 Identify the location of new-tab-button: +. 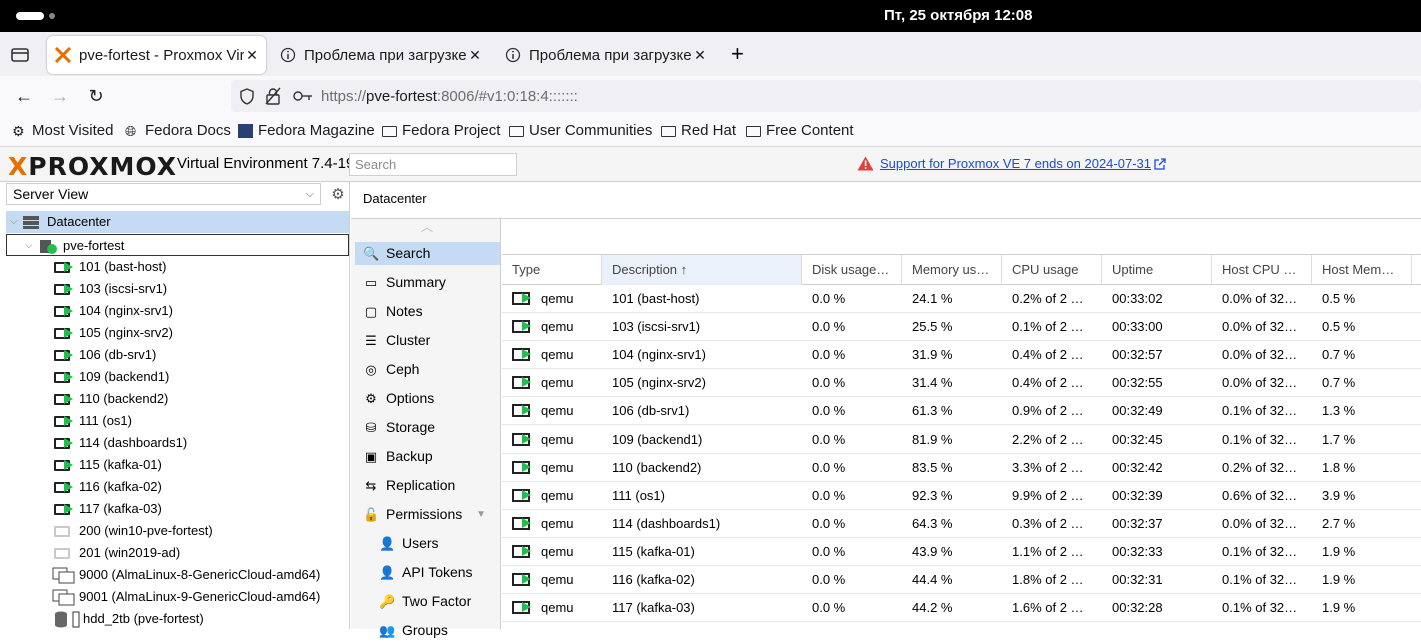
(737, 54).